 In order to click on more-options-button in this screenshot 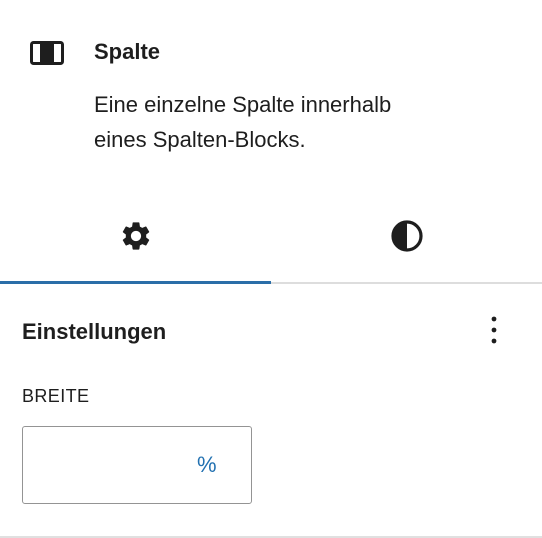, I will do `click(494, 332)`.